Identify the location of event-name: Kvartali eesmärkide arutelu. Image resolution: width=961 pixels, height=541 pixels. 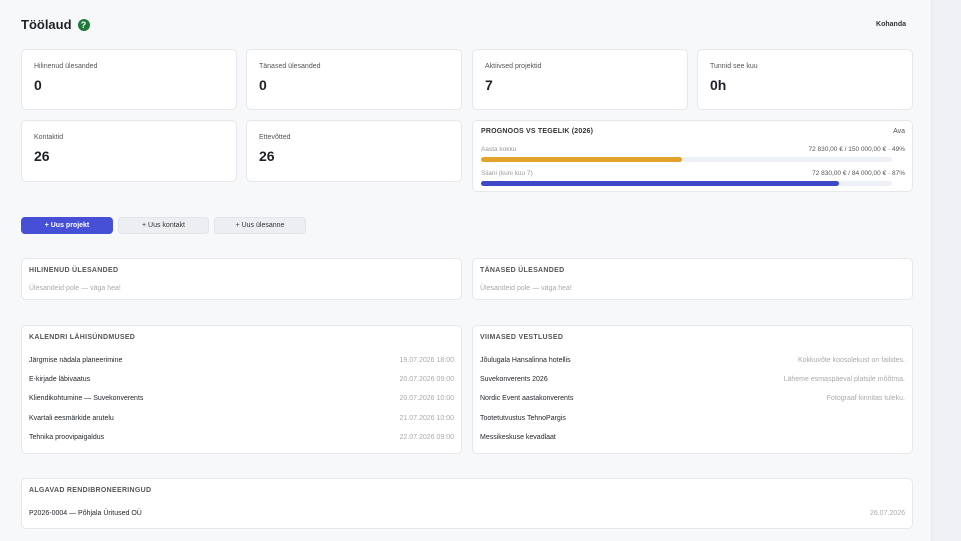
(71, 418).